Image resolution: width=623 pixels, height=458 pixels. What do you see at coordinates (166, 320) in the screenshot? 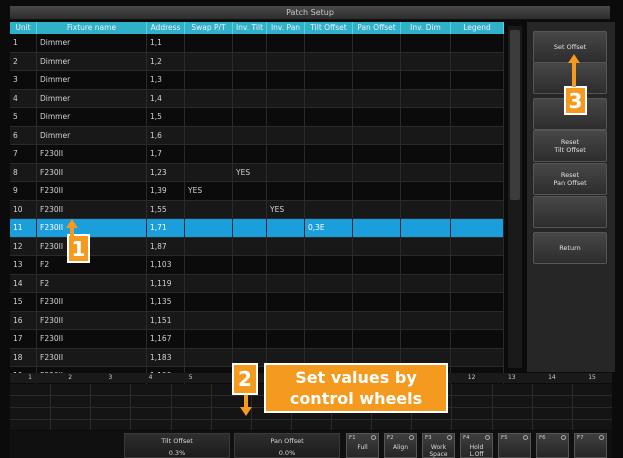
I see `table-cell: 1,151` at bounding box center [166, 320].